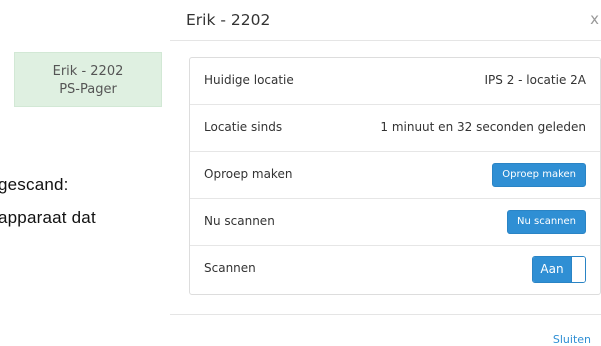 The height and width of the screenshot is (346, 601). What do you see at coordinates (230, 268) in the screenshot?
I see `row-label: Scannen` at bounding box center [230, 268].